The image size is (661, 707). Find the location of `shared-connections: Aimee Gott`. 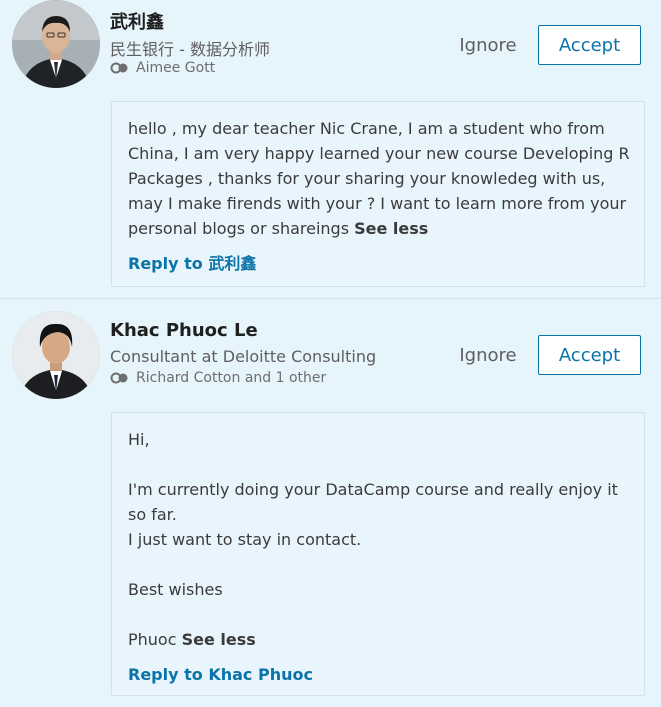

shared-connections: Aimee Gott is located at coordinates (162, 68).